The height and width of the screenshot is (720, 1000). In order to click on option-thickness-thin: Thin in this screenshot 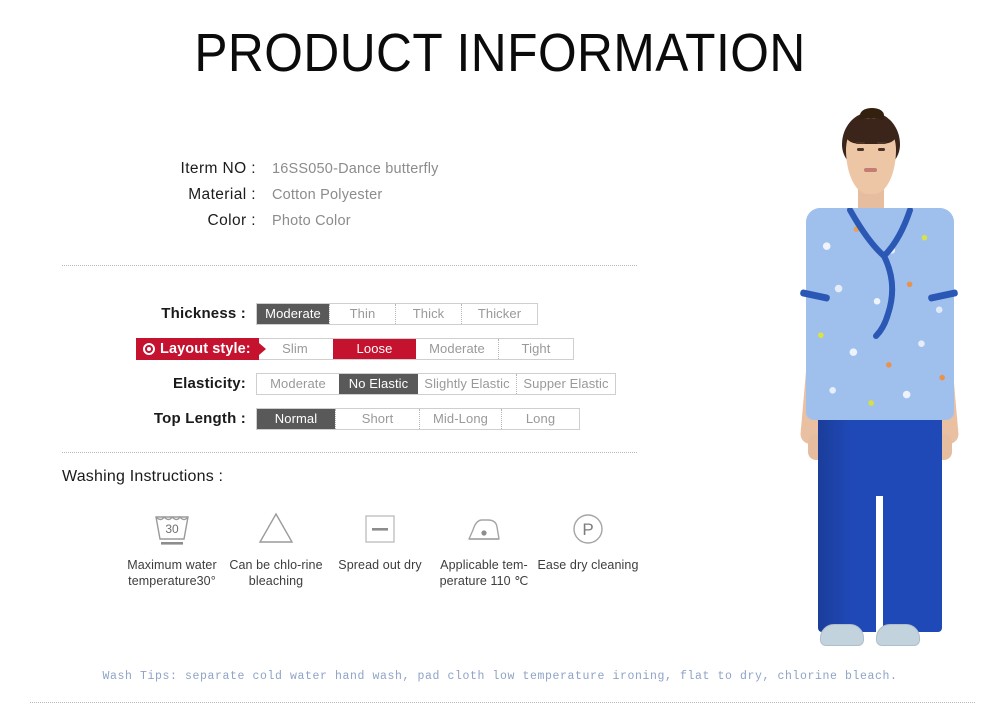, I will do `click(362, 313)`.